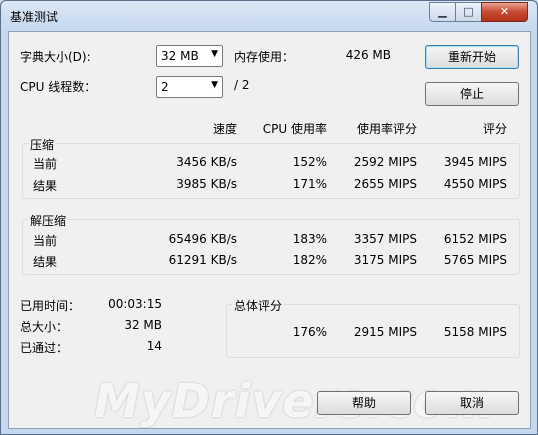 The width and height of the screenshot is (538, 435). What do you see at coordinates (135, 304) in the screenshot?
I see `elapsed-time-value: 00:03:15` at bounding box center [135, 304].